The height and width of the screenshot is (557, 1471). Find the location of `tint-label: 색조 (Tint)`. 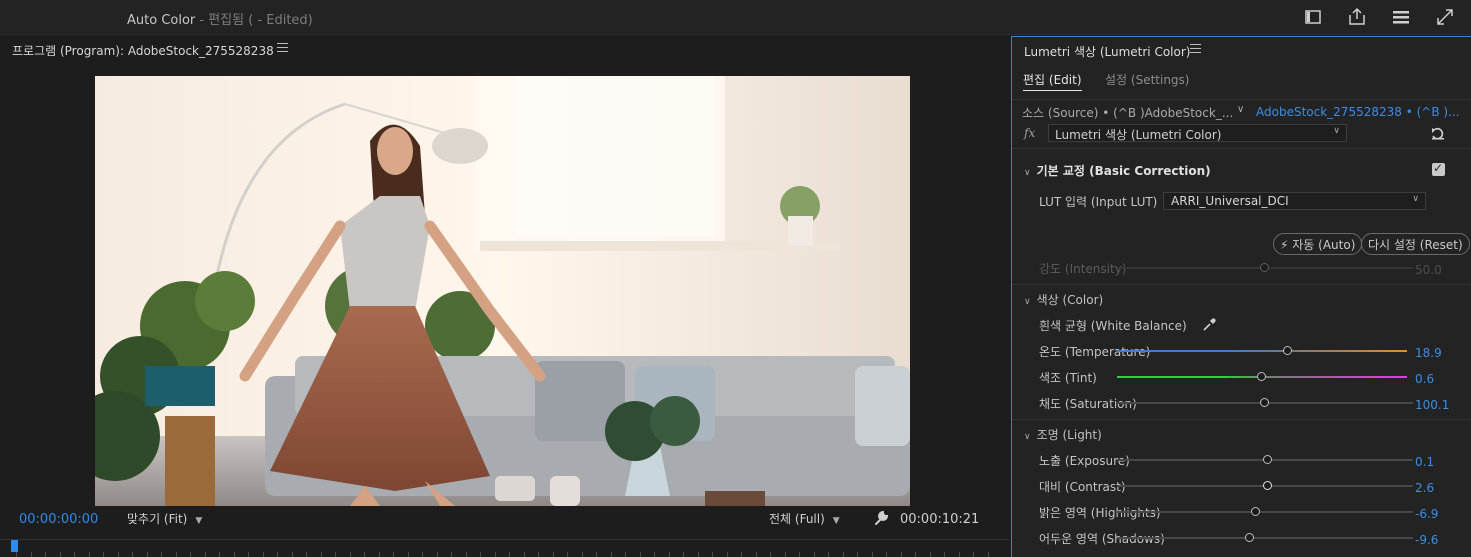

tint-label: 색조 (Tint) is located at coordinates (1068, 378).